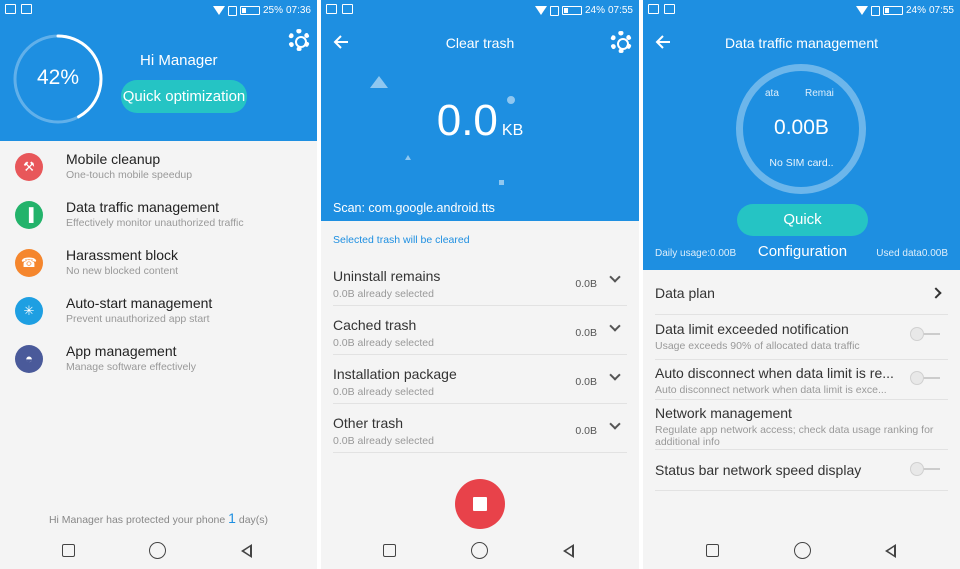 The image size is (960, 569). Describe the element at coordinates (122, 255) in the screenshot. I see `menu-item-title: Harassment block` at that location.